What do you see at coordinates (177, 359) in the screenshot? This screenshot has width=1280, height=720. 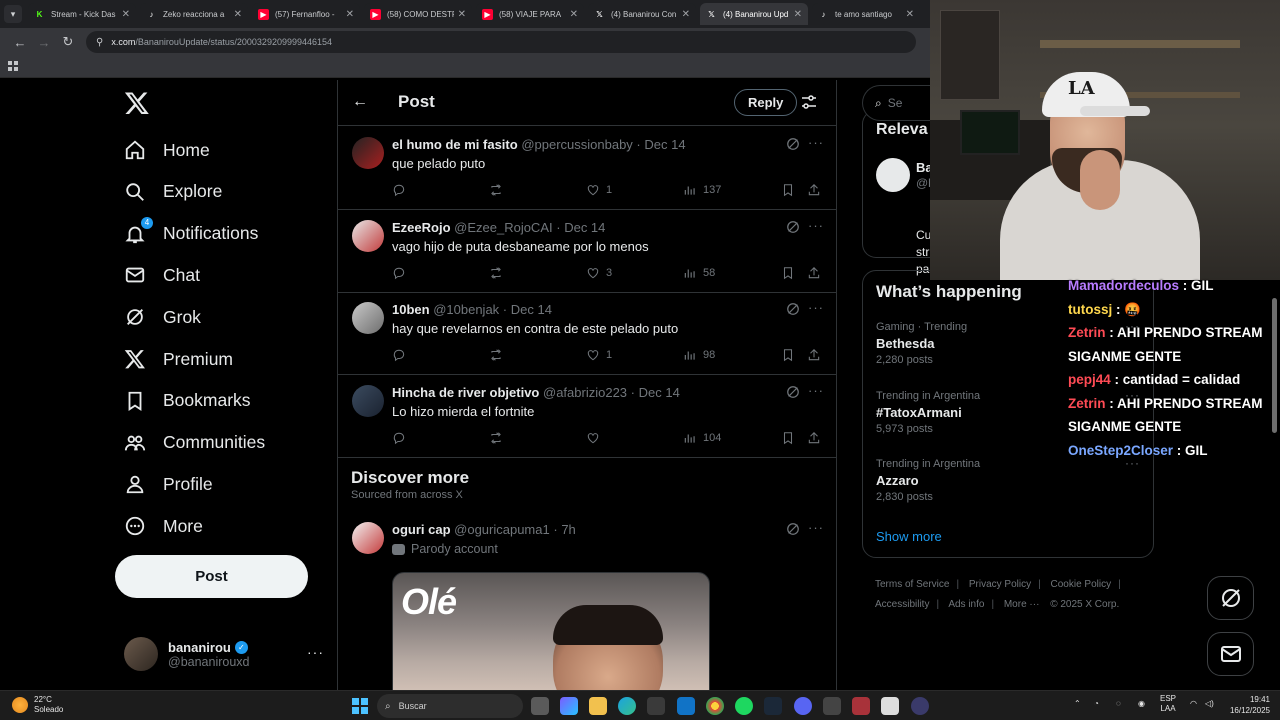 I see `nav-item-premium: Premium` at bounding box center [177, 359].